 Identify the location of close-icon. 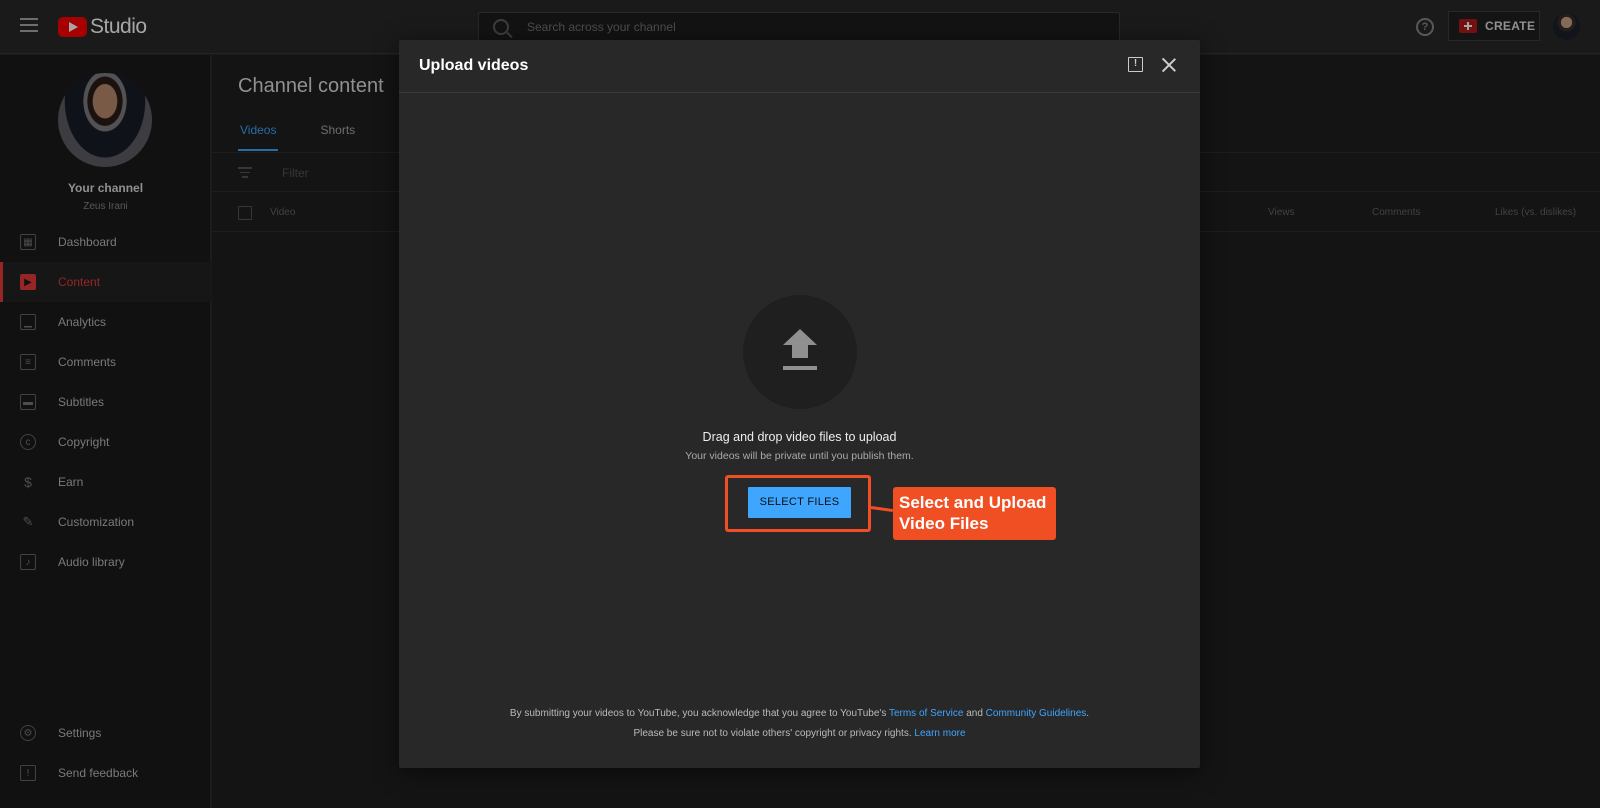
(1169, 65).